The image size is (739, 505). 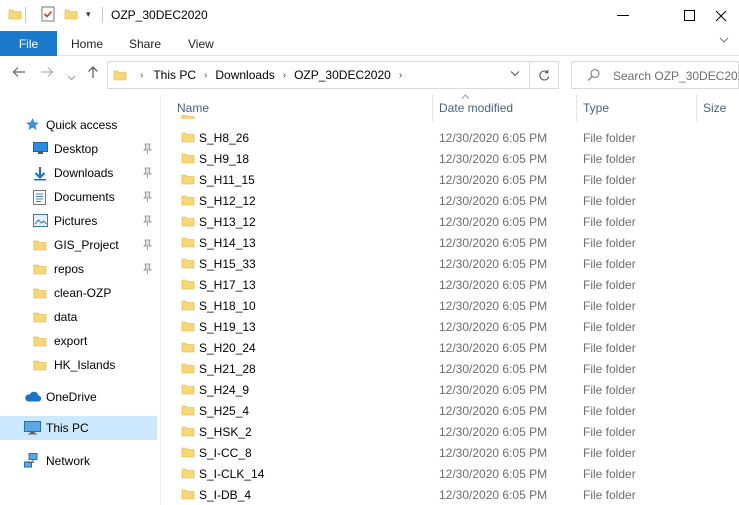 I want to click on file-name: S_H19_13, so click(x=227, y=327).